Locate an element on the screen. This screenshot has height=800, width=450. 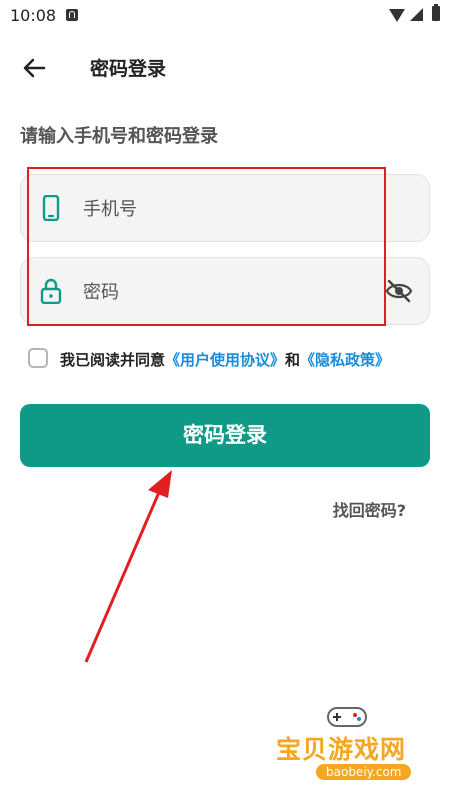
app-bar: 密码登录 is located at coordinates (225, 67).